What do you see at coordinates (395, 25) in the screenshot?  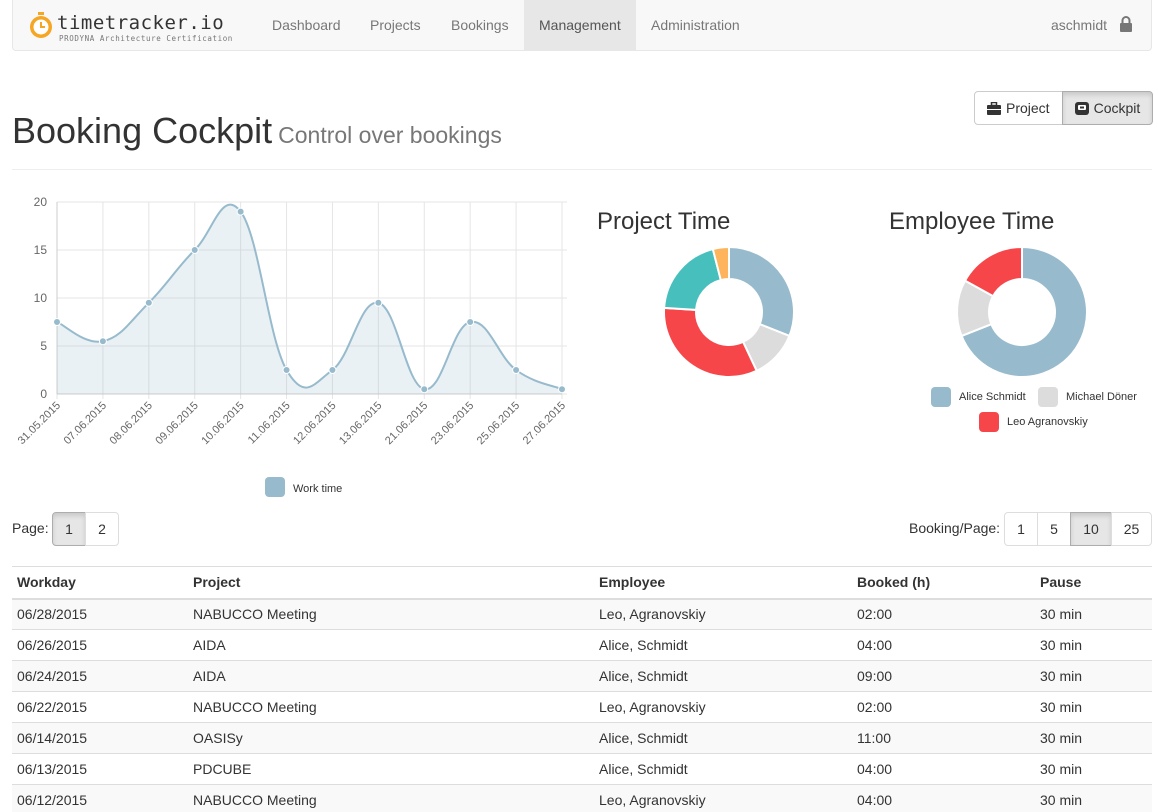 I see `nav-projects: Projects` at bounding box center [395, 25].